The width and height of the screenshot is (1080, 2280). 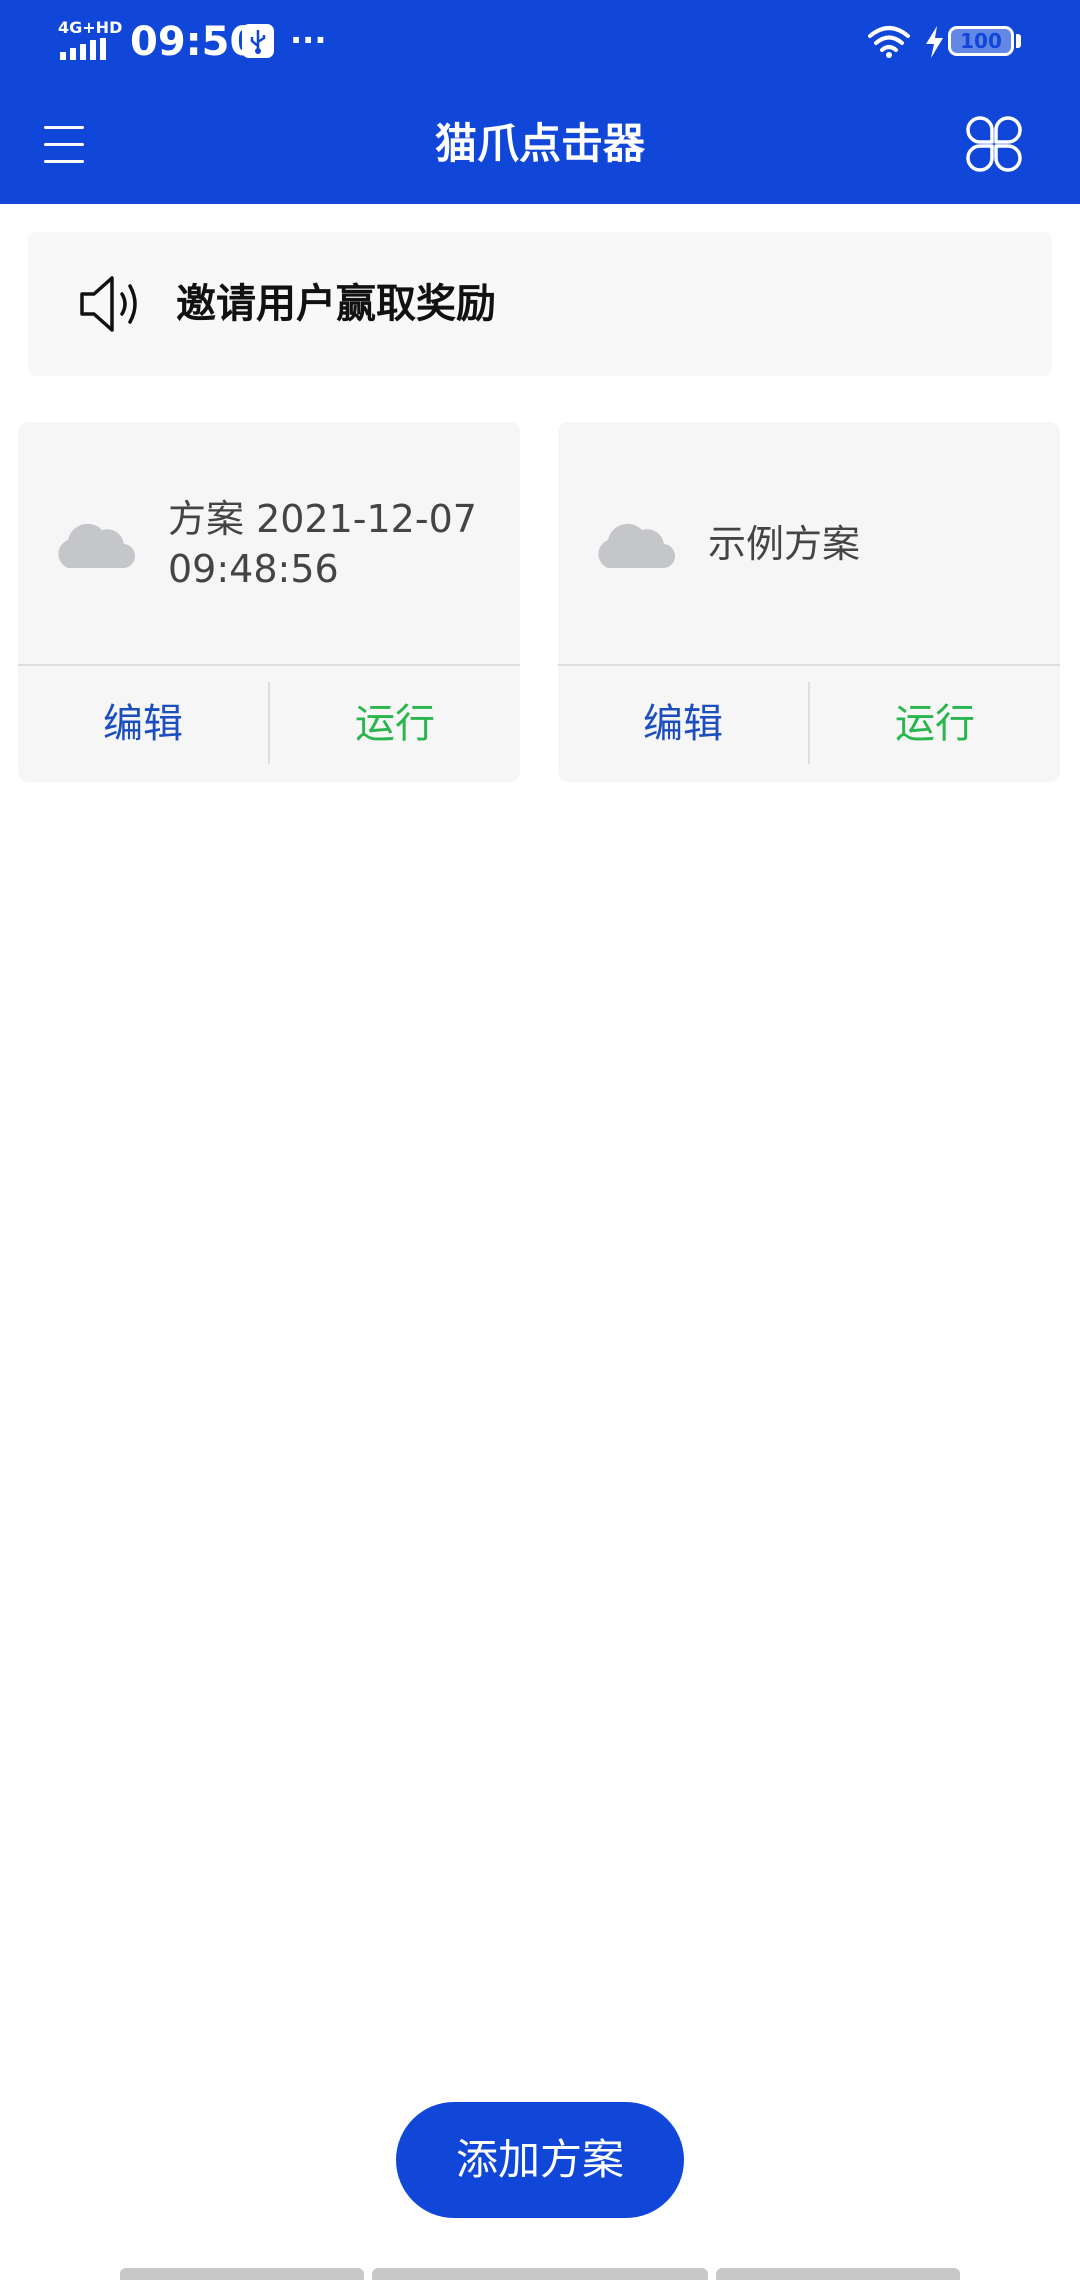 I want to click on scheme-title: 示例方案, so click(x=784, y=544).